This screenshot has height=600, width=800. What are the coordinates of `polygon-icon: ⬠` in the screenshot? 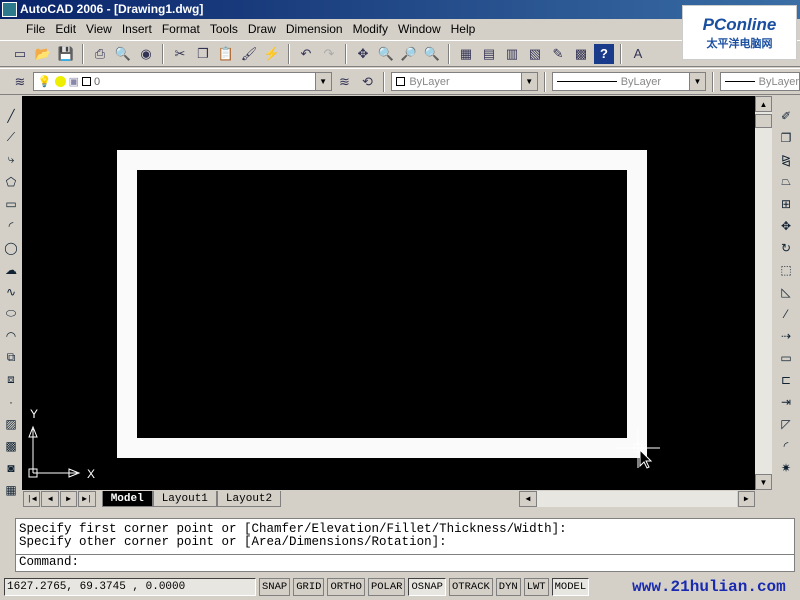 It's located at (11, 181).